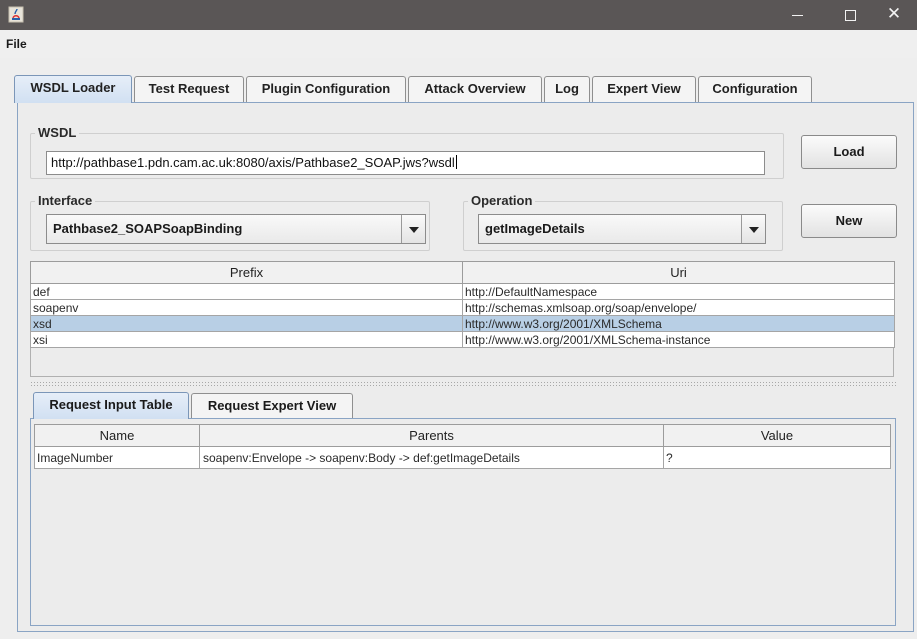 This screenshot has width=917, height=639. What do you see at coordinates (189, 89) in the screenshot?
I see `tab-test-request: Test Request` at bounding box center [189, 89].